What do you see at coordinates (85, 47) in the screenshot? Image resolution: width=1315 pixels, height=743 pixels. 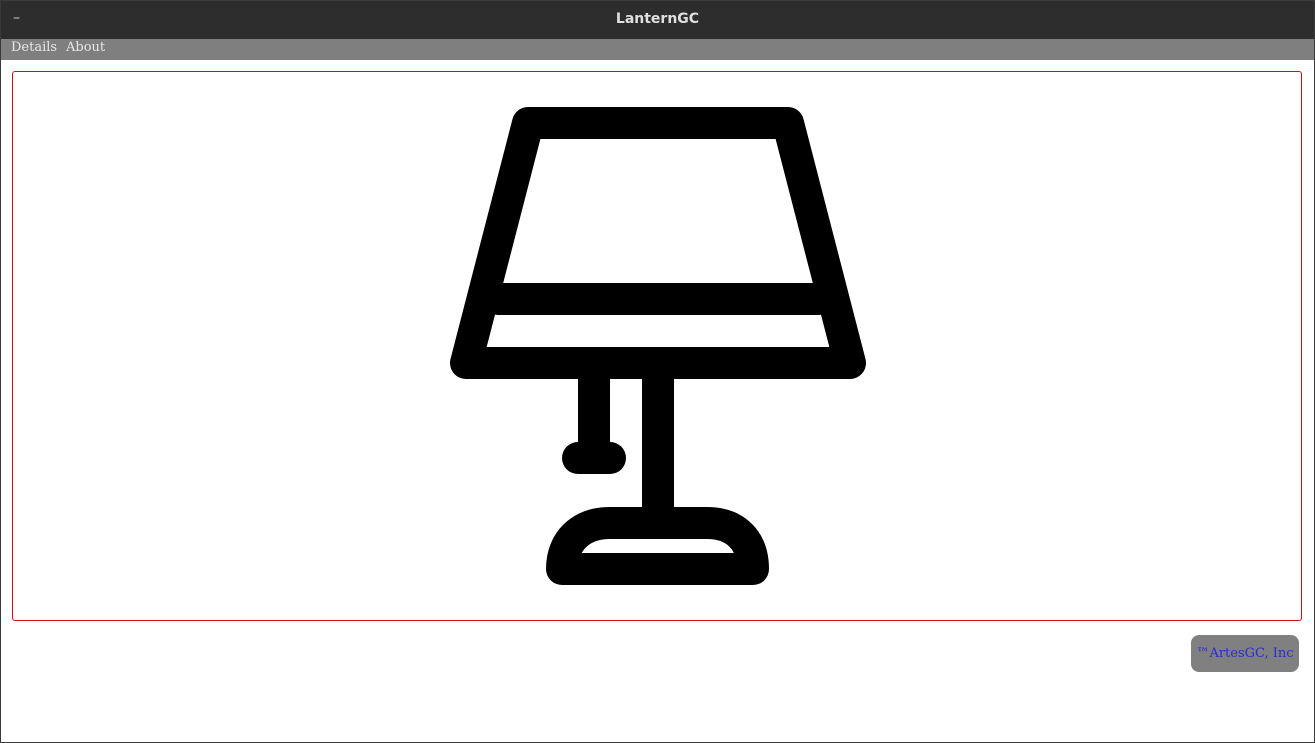 I see `menu-item-about: About` at bounding box center [85, 47].